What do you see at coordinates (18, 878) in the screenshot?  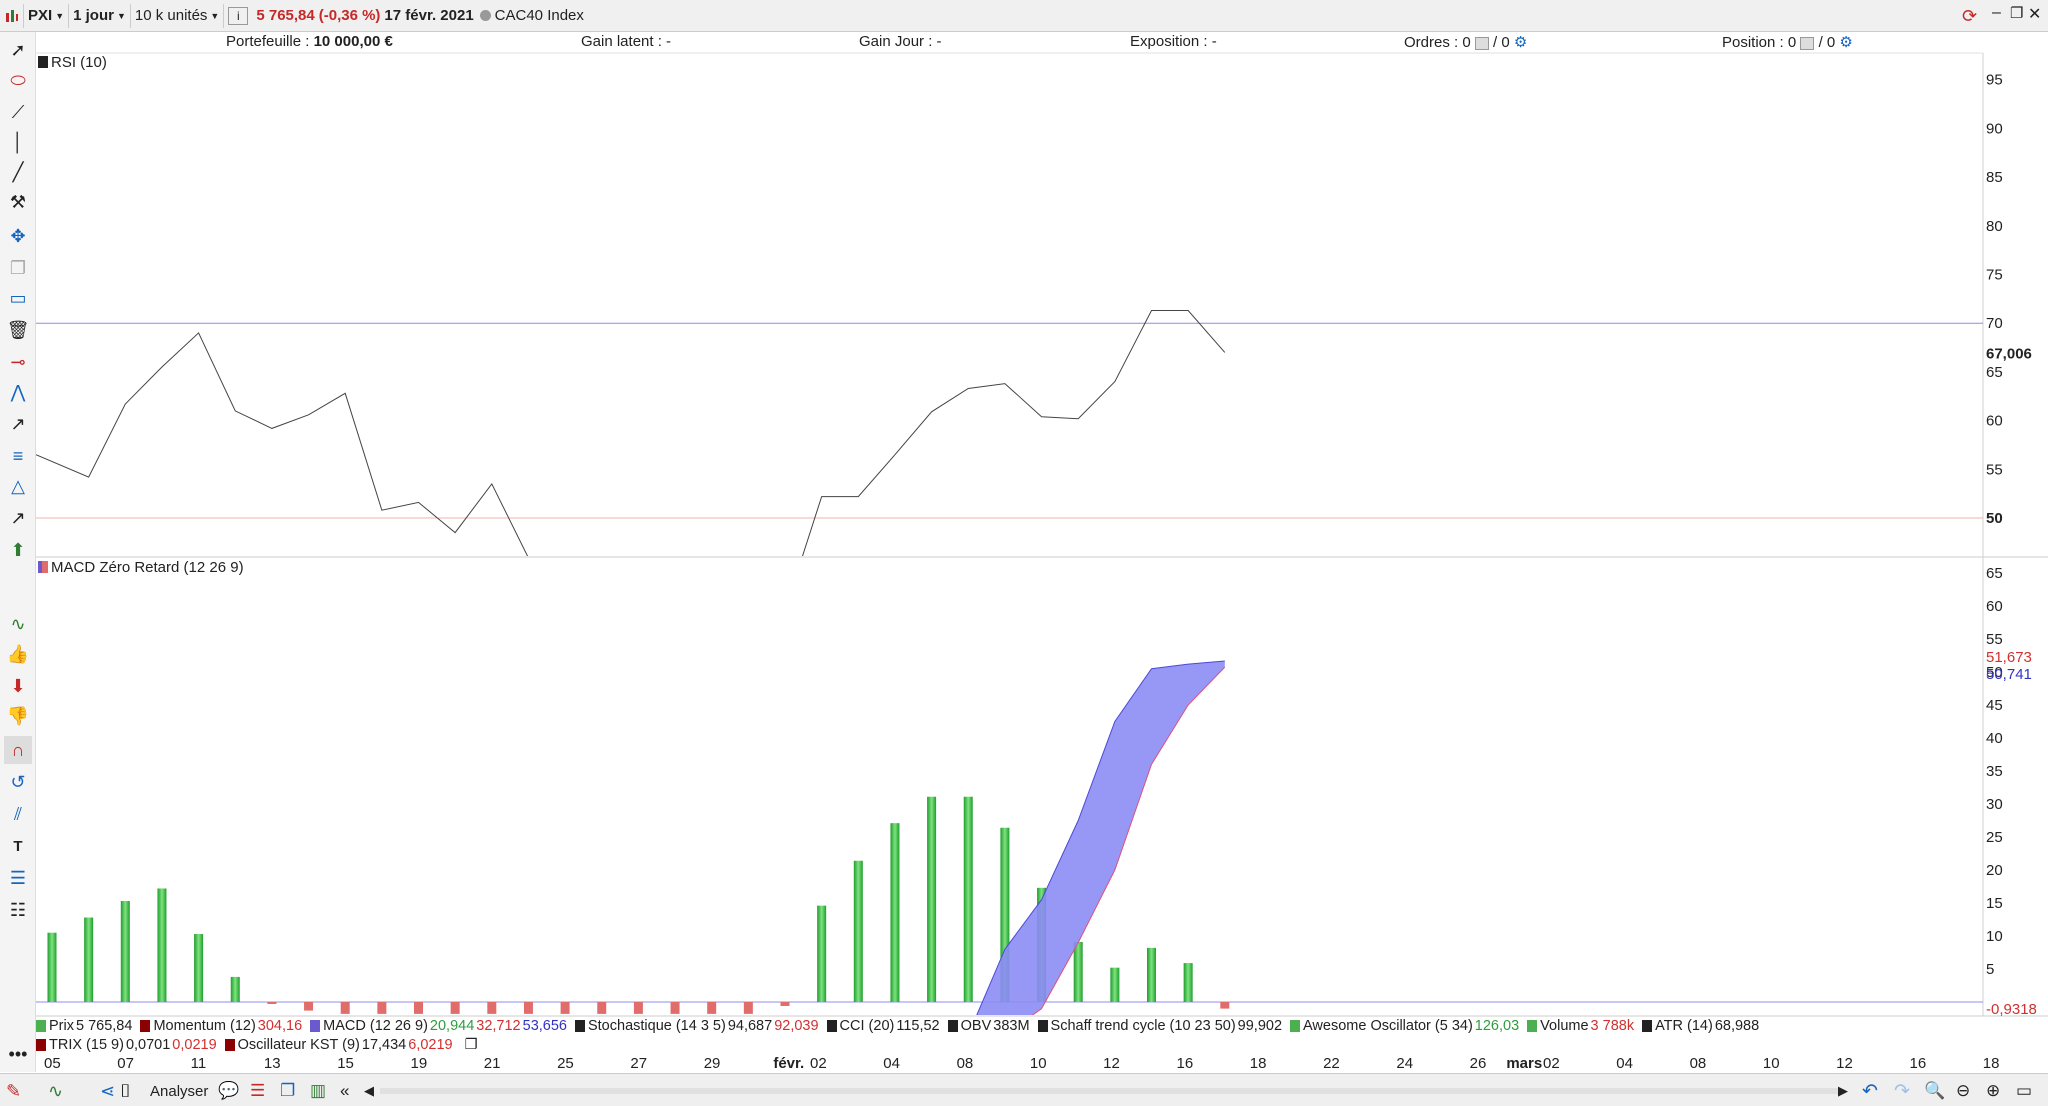 I see `fib-lines-icon: ☰` at bounding box center [18, 878].